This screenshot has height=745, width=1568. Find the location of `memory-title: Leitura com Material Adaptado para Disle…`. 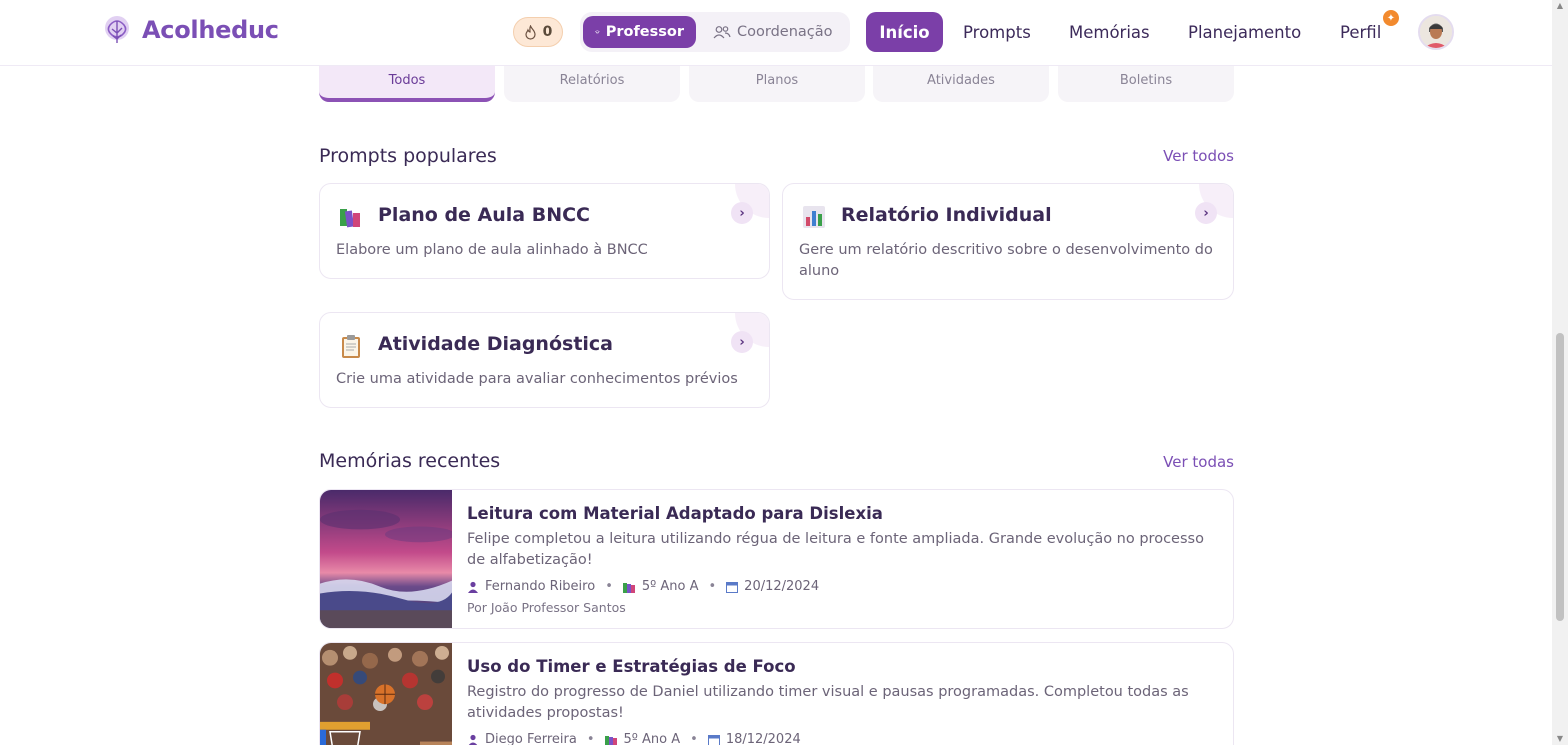

memory-title: Leitura com Material Adaptado para Disle… is located at coordinates (675, 513).